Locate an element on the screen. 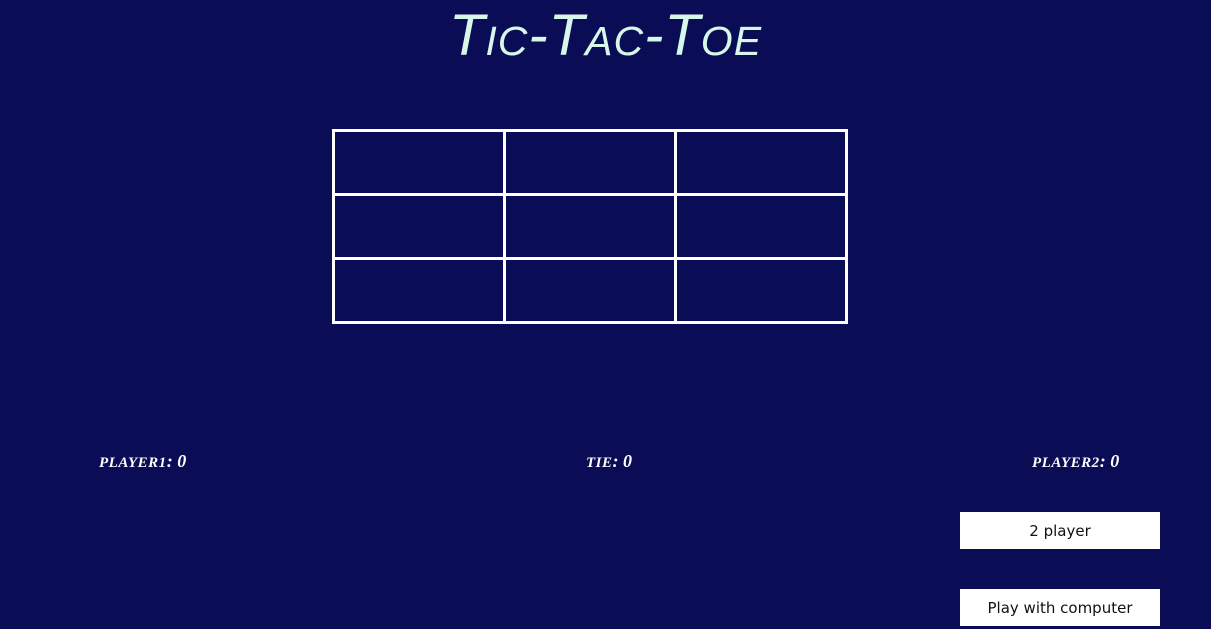  two-player-button: 2 player is located at coordinates (1060, 530).